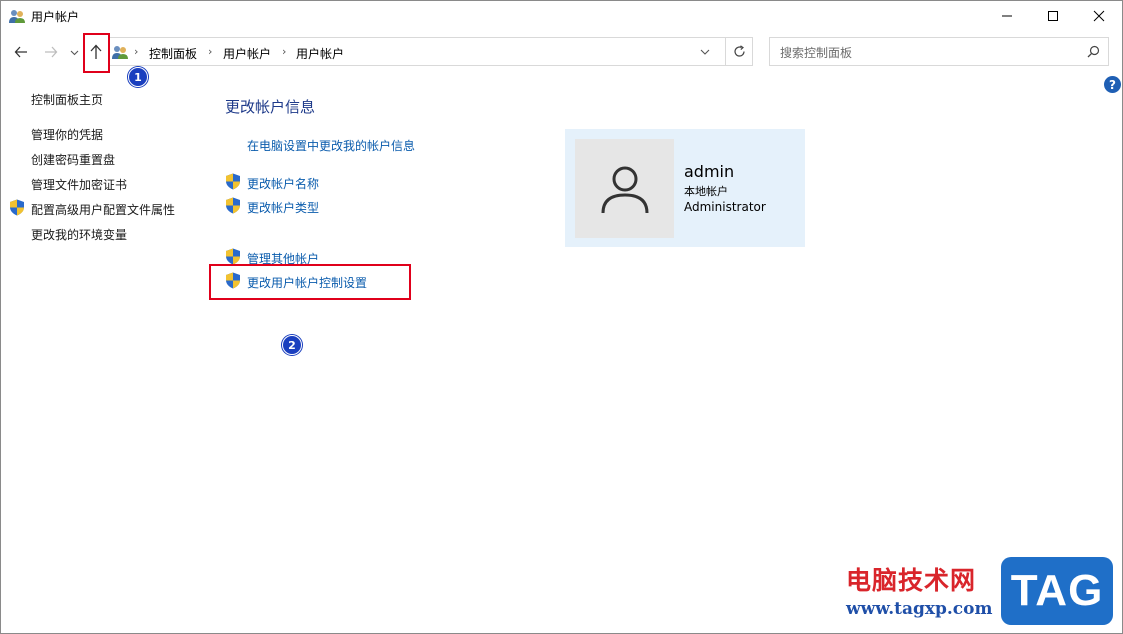 Image resolution: width=1123 pixels, height=634 pixels. What do you see at coordinates (911, 580) in the screenshot?
I see `watermark-text: 电脑技术网` at bounding box center [911, 580].